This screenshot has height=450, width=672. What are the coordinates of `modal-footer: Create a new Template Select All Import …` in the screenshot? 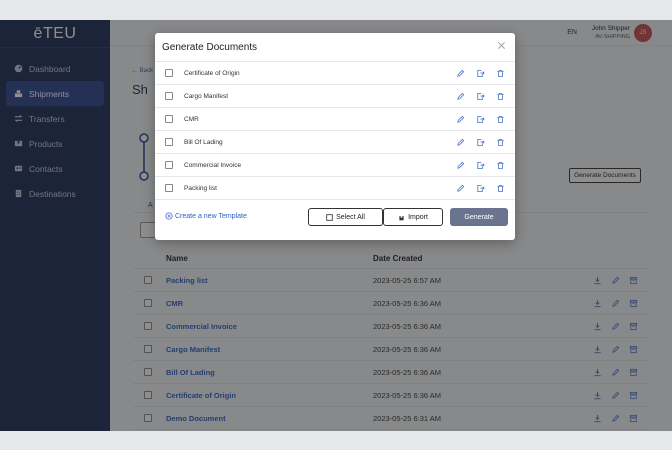 It's located at (335, 218).